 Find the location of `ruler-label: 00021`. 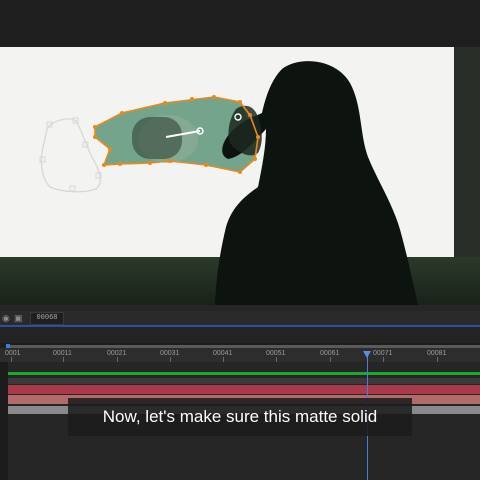

ruler-label: 00021 is located at coordinates (117, 353).